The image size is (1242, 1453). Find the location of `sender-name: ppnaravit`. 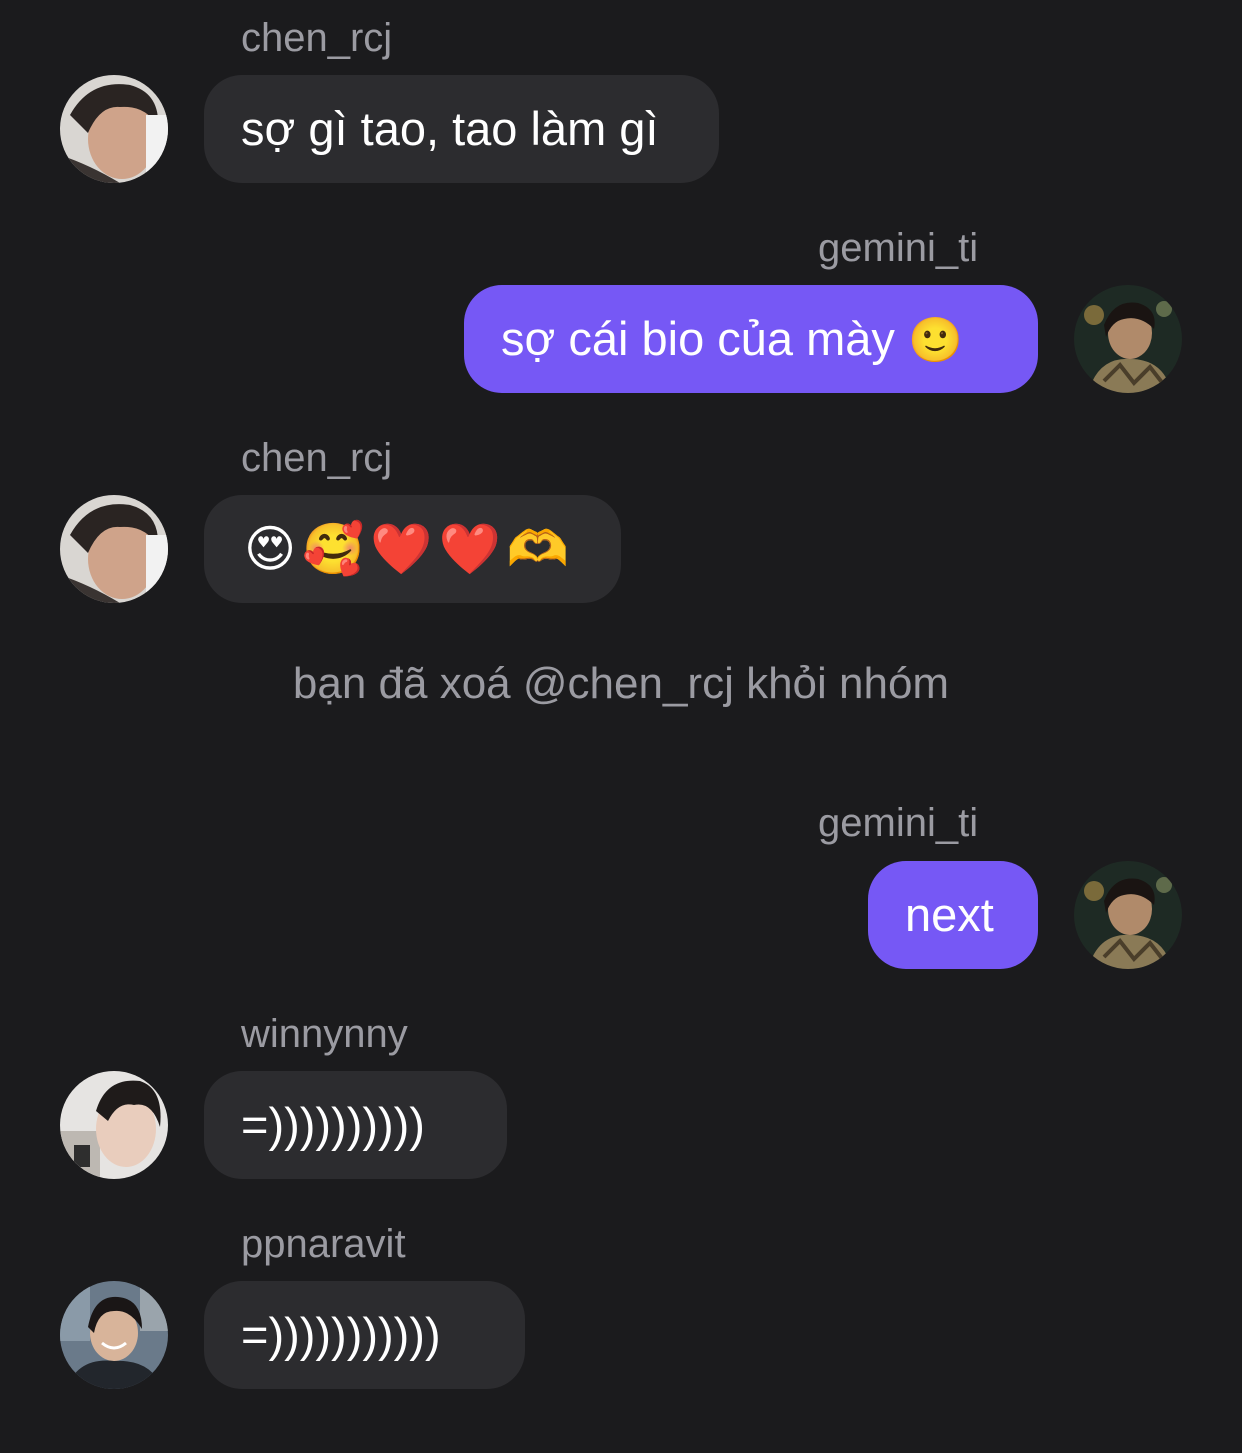

sender-name: ppnaravit is located at coordinates (323, 1244).